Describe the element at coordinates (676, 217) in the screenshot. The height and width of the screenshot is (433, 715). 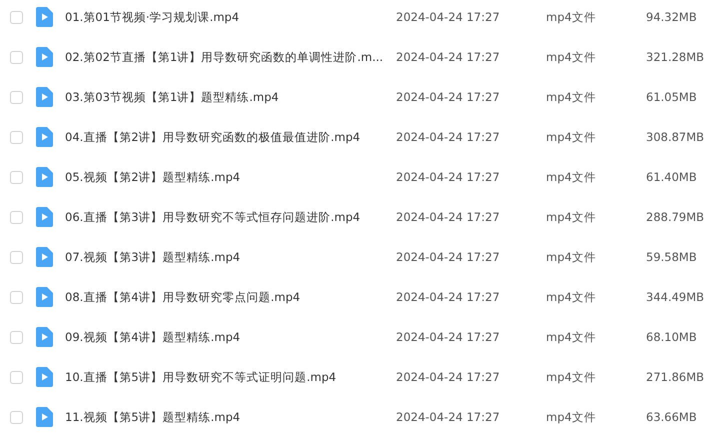
I see `file-size: 288.79MB` at that location.